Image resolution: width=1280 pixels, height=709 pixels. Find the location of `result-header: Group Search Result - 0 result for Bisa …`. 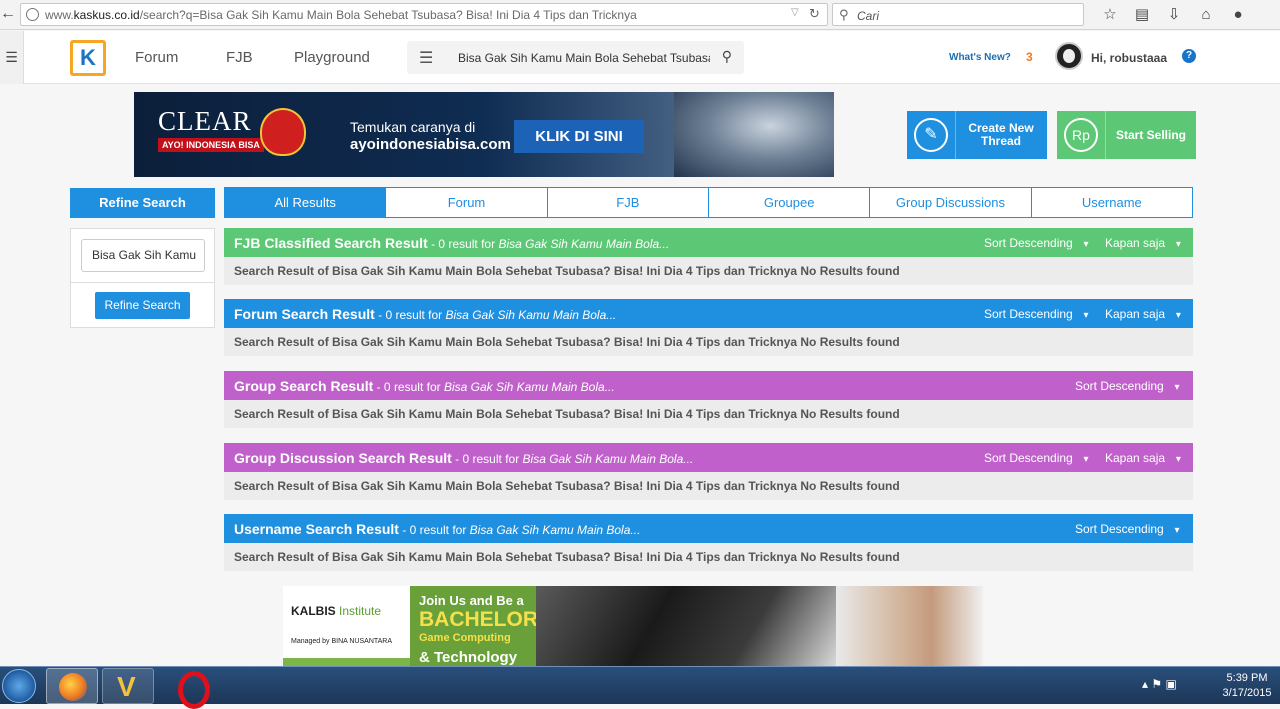

result-header: Group Search Result - 0 result for Bisa … is located at coordinates (708, 385).